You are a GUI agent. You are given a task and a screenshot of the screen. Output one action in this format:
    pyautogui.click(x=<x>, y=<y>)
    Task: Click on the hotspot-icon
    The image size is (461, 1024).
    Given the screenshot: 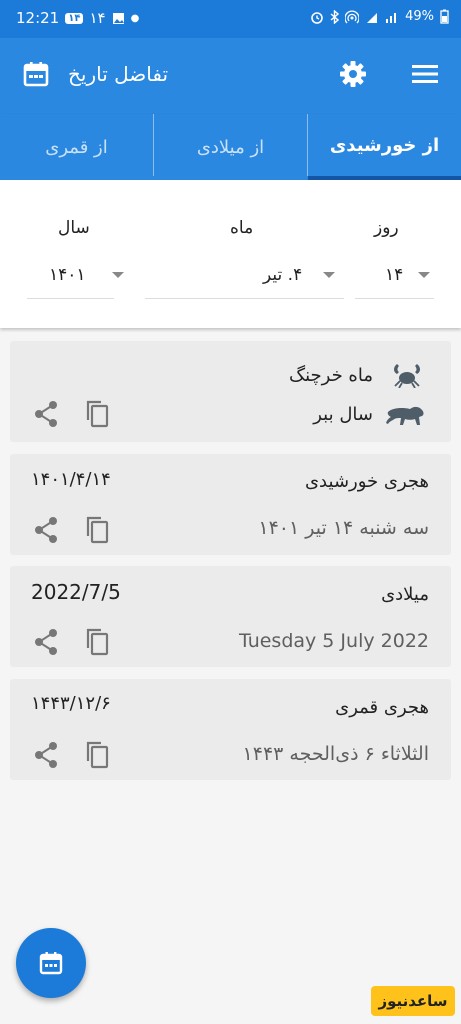 What is the action you would take?
    pyautogui.click(x=352, y=16)
    